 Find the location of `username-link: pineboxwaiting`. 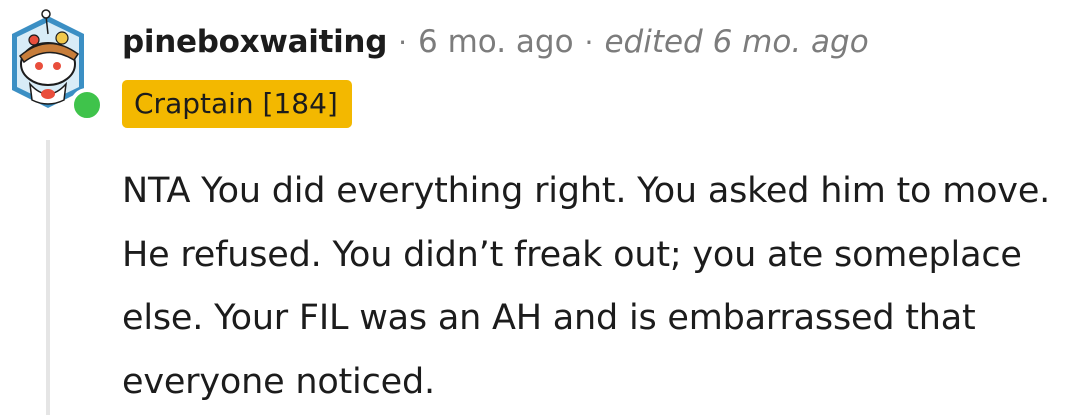

username-link: pineboxwaiting is located at coordinates (254, 42).